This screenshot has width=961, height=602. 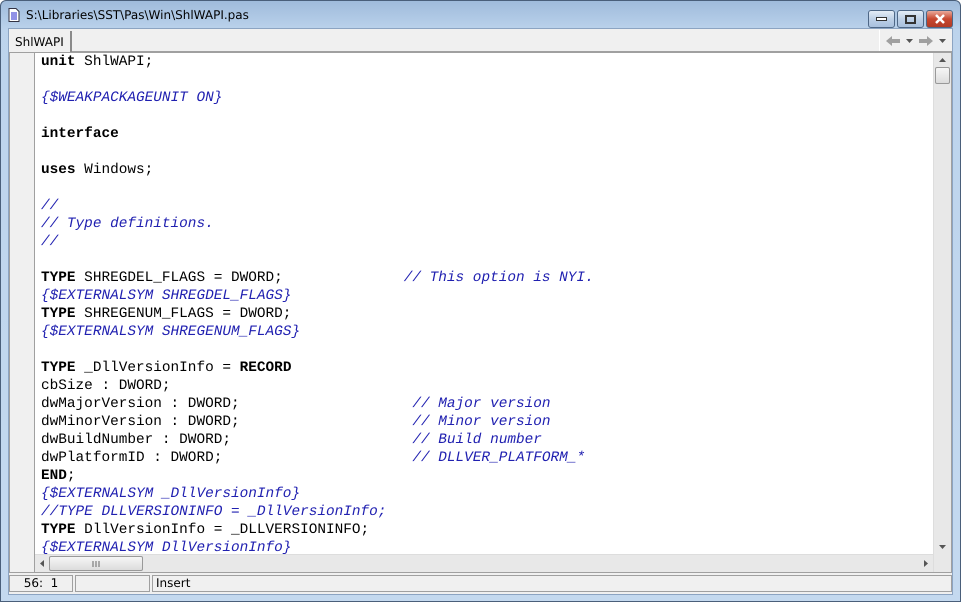 I want to click on maximize-button, so click(x=910, y=19).